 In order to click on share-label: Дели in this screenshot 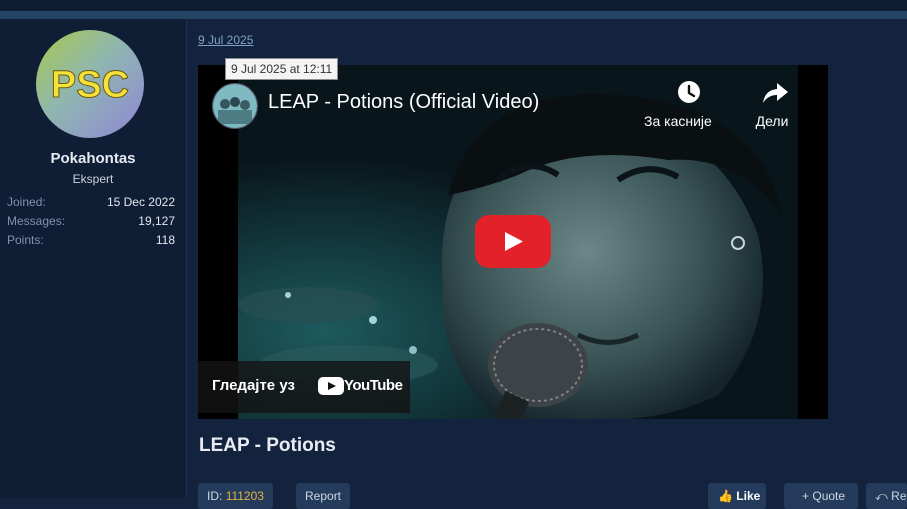, I will do `click(772, 121)`.